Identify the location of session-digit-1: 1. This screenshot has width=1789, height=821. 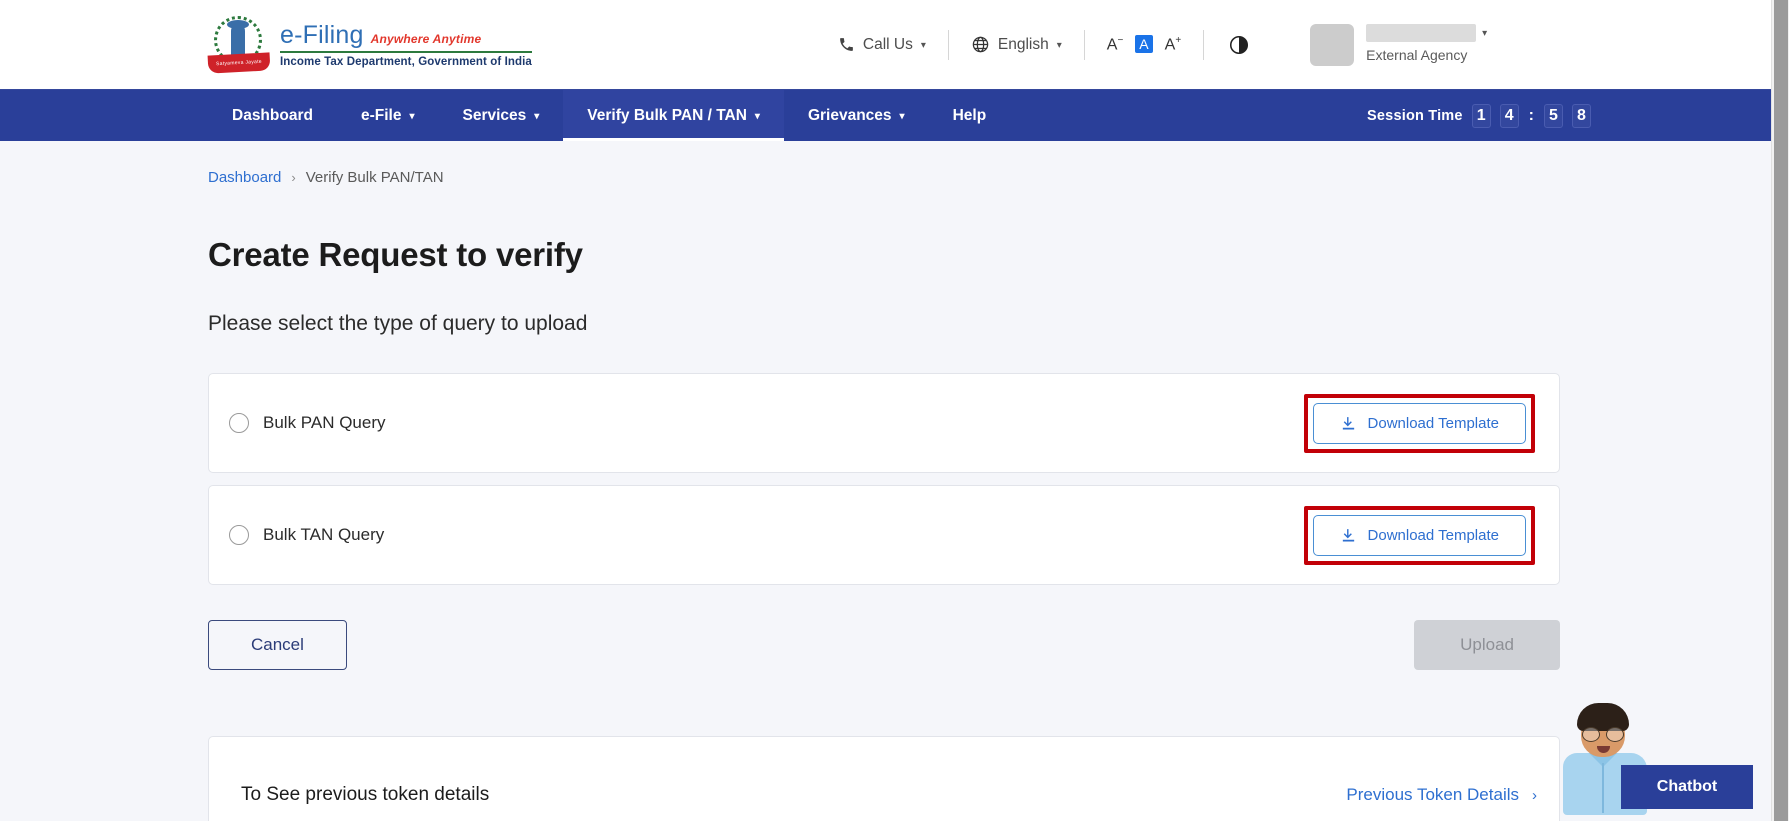
(1481, 115).